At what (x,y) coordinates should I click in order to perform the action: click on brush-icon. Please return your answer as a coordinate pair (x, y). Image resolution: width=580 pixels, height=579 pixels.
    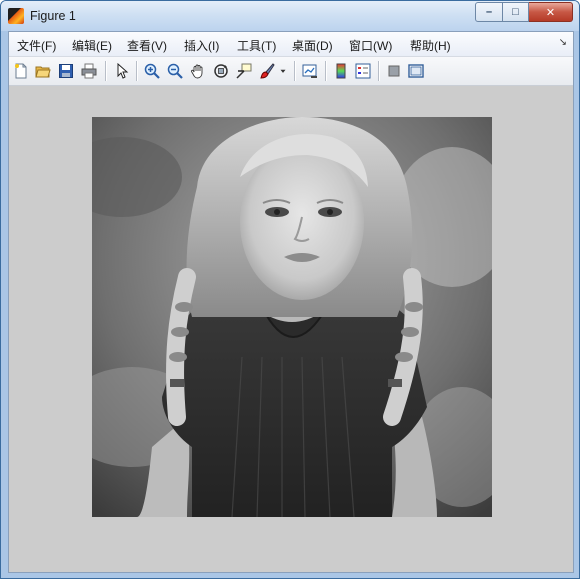
    Looking at the image, I should click on (267, 71).